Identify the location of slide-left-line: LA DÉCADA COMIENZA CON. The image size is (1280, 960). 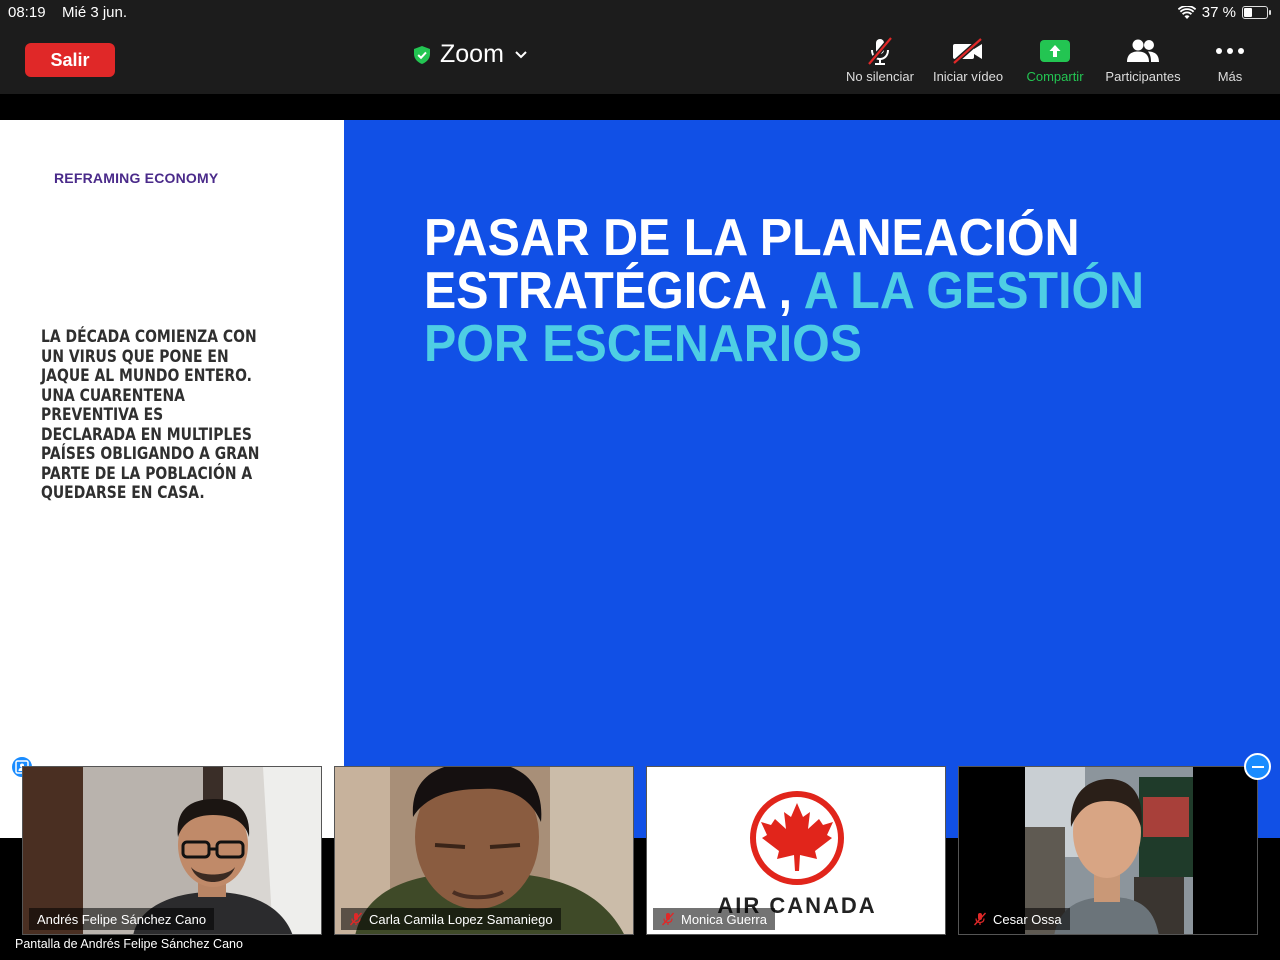
(149, 337).